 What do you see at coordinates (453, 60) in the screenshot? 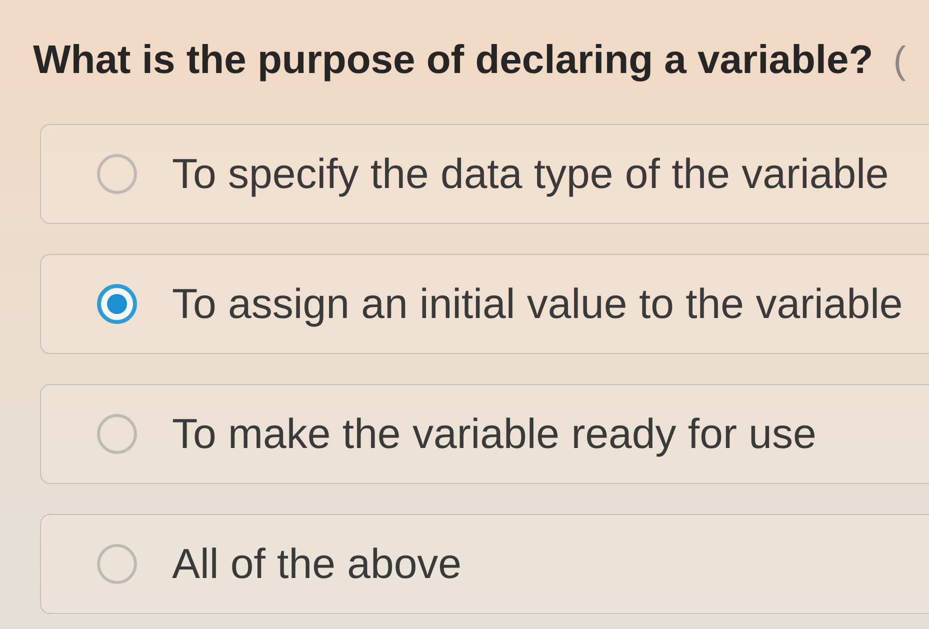
I see `question-text: What is the purpose of declaring a variable?` at bounding box center [453, 60].